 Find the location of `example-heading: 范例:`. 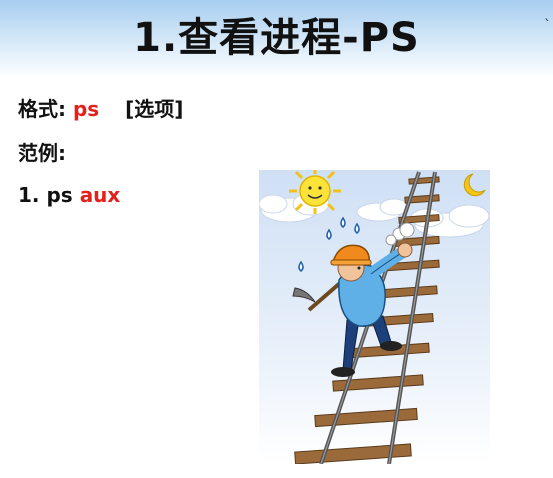

example-heading: 范例: is located at coordinates (42, 153).